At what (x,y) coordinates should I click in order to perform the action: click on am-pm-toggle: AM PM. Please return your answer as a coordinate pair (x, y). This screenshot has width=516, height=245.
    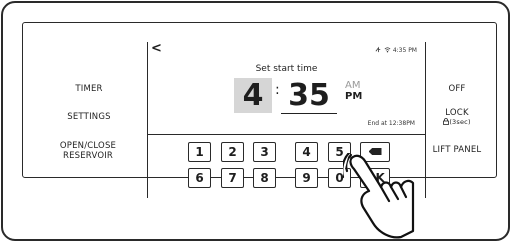
    Looking at the image, I should click on (353, 91).